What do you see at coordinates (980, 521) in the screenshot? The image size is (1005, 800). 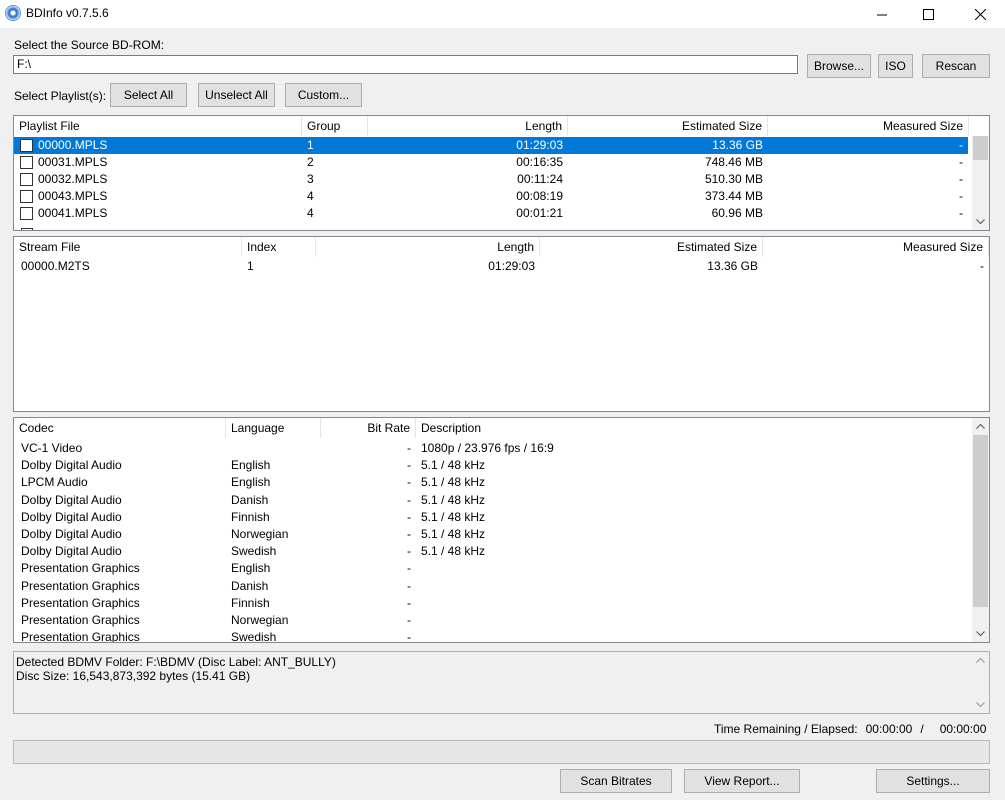 I see `codec-scroll-thumb` at bounding box center [980, 521].